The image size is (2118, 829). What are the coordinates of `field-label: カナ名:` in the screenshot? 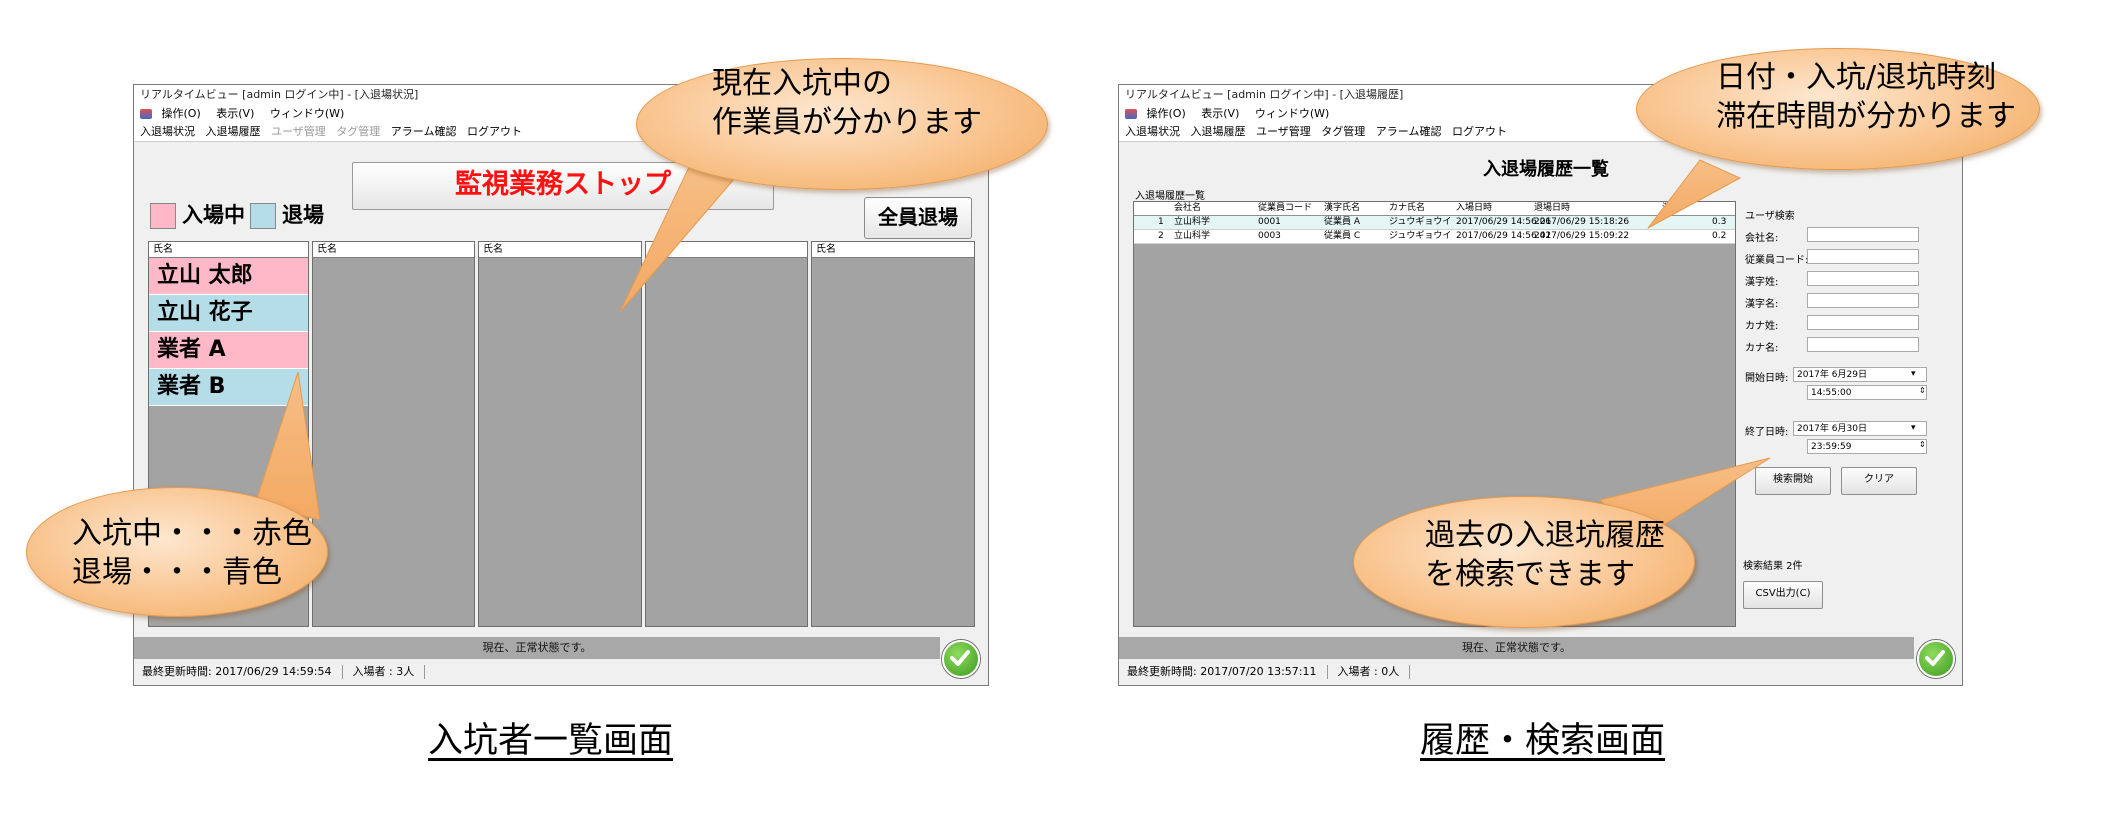 It's located at (1762, 348).